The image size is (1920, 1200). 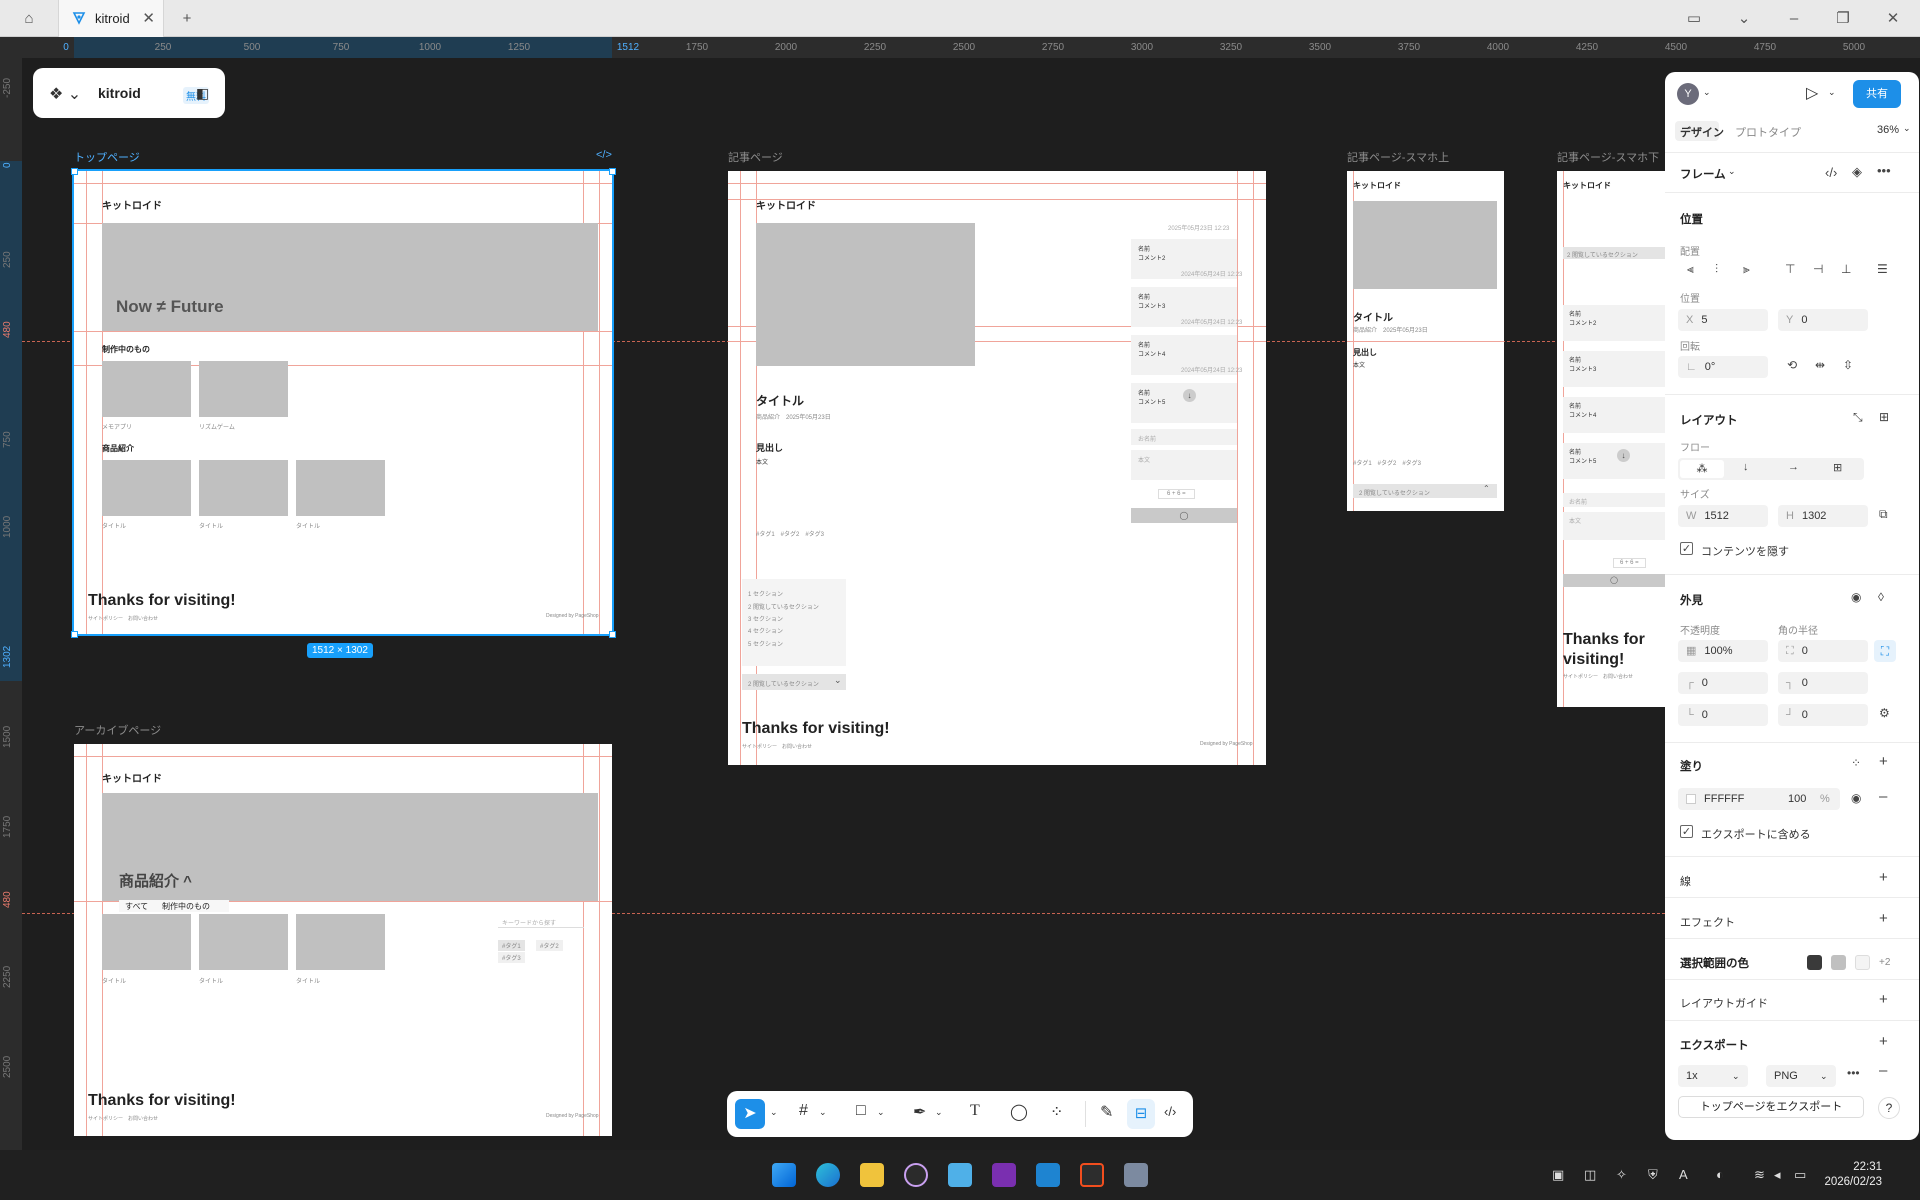 What do you see at coordinates (765, 630) in the screenshot?
I see `toc-item: 4 セクション` at bounding box center [765, 630].